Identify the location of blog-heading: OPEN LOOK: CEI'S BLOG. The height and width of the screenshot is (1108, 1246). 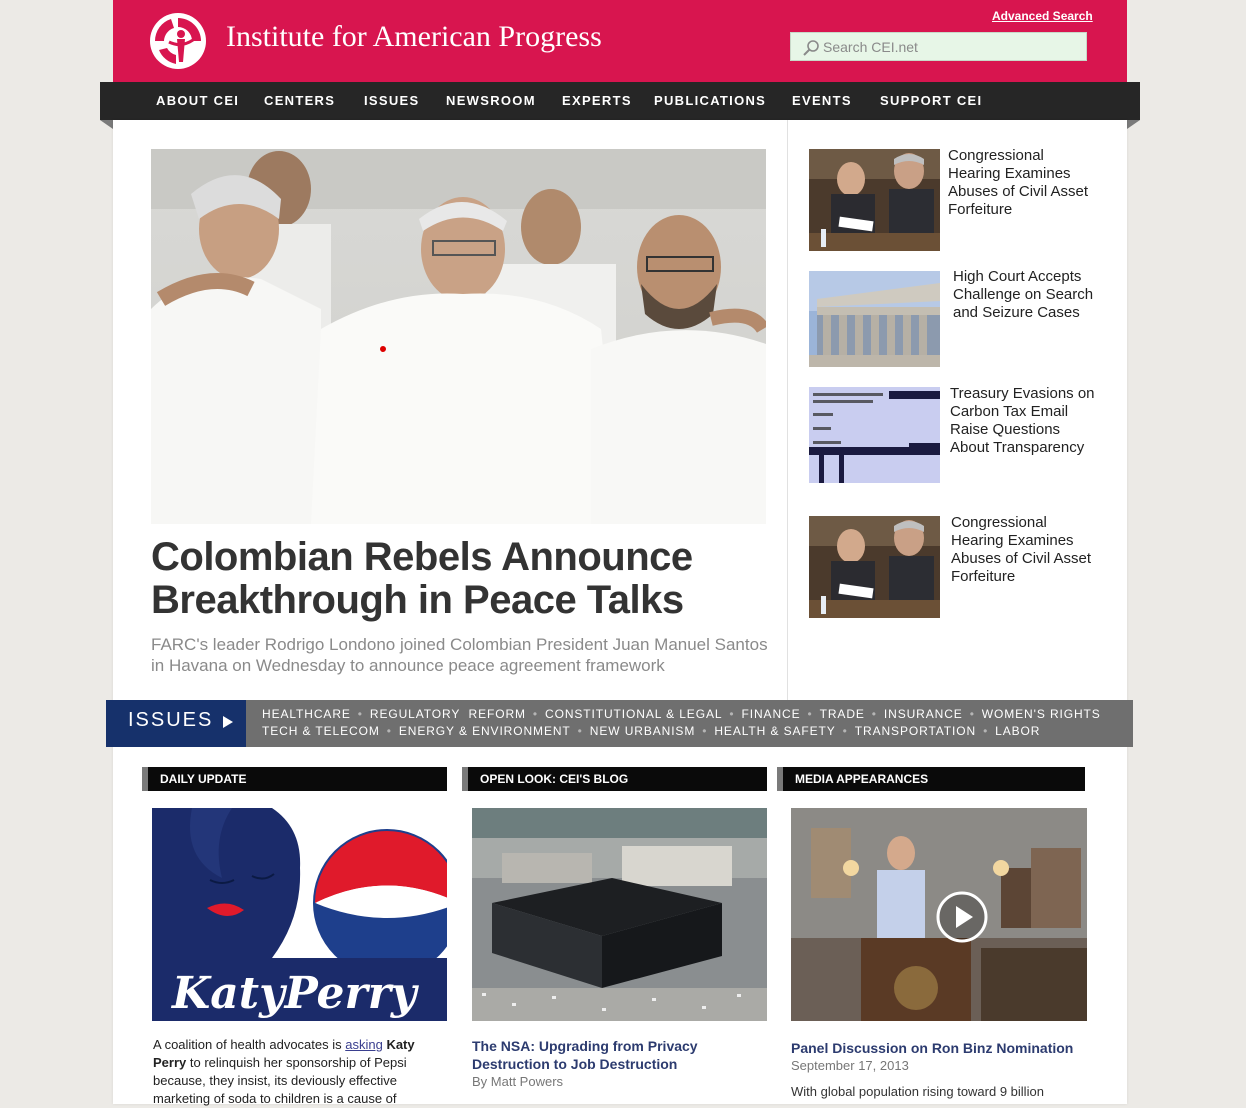
(614, 779).